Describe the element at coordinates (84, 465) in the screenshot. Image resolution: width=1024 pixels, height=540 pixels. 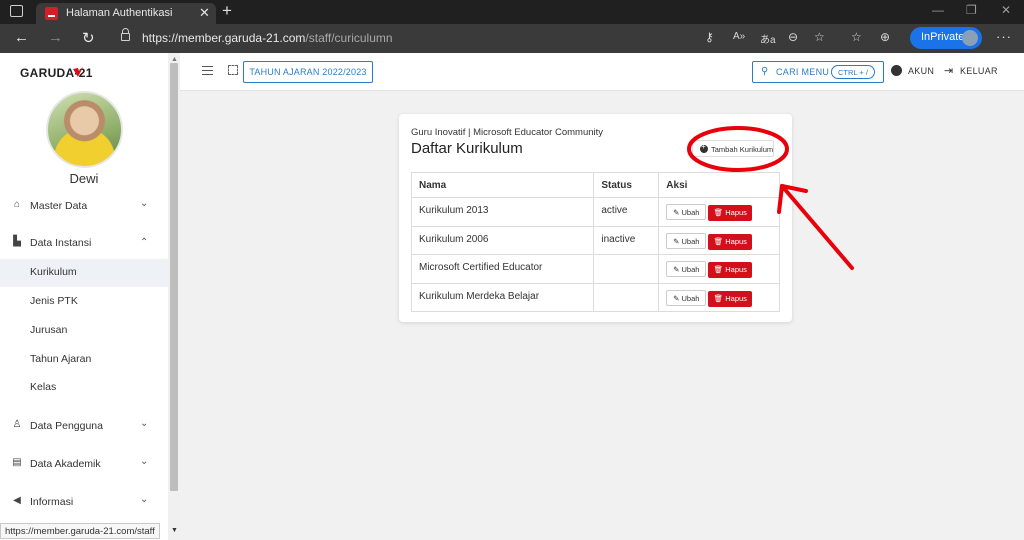
I see `sidebar-item-data-akademik: ▤ Data Akademik ⌄` at that location.